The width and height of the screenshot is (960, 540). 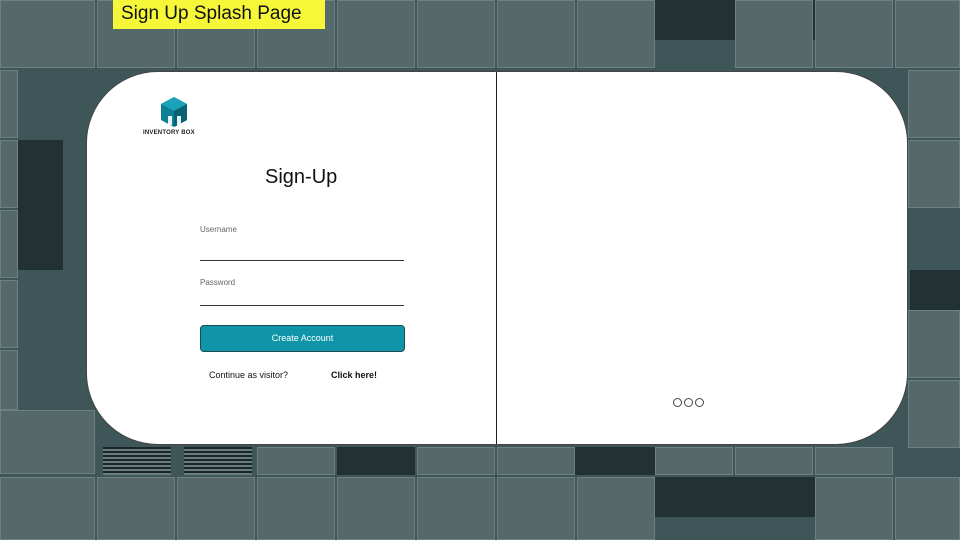 I want to click on page-title-banner: Sign Up Splash Page, so click(x=219, y=14).